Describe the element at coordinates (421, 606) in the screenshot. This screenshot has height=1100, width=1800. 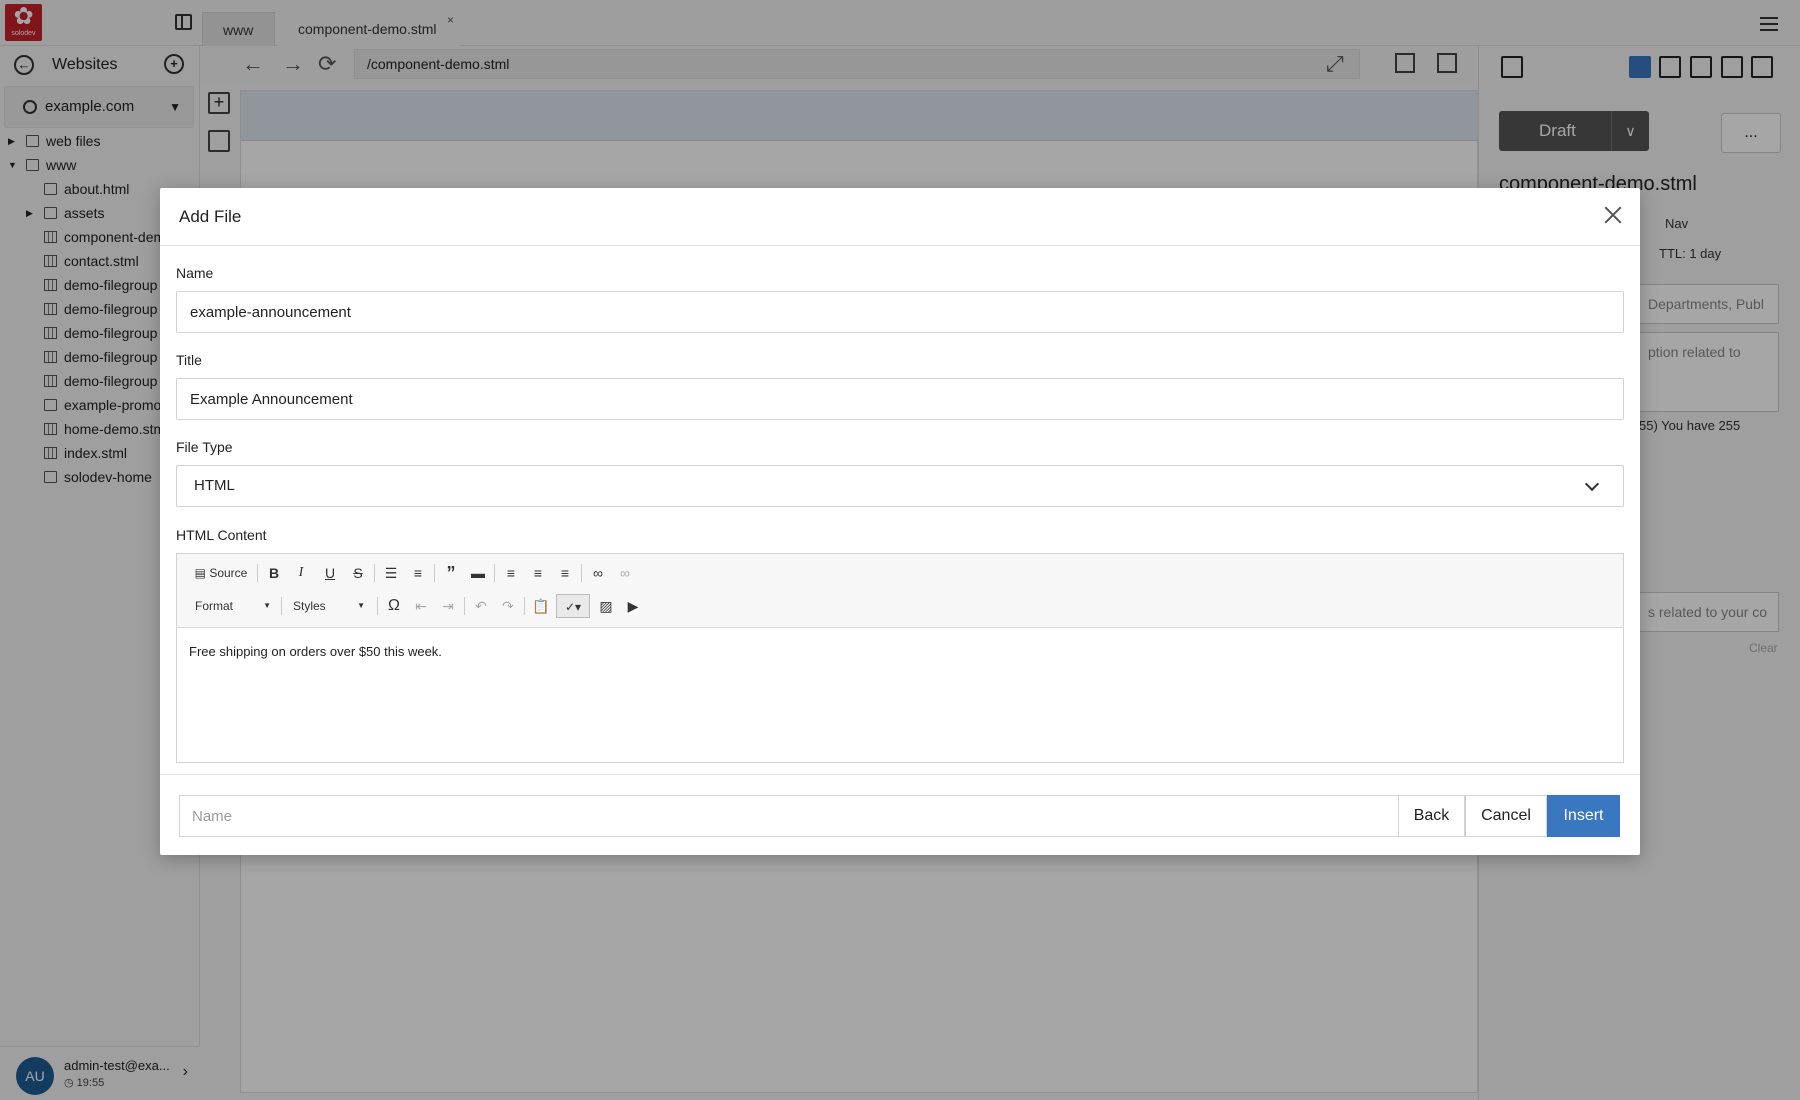
I see `outdent-icon: ⇤` at that location.